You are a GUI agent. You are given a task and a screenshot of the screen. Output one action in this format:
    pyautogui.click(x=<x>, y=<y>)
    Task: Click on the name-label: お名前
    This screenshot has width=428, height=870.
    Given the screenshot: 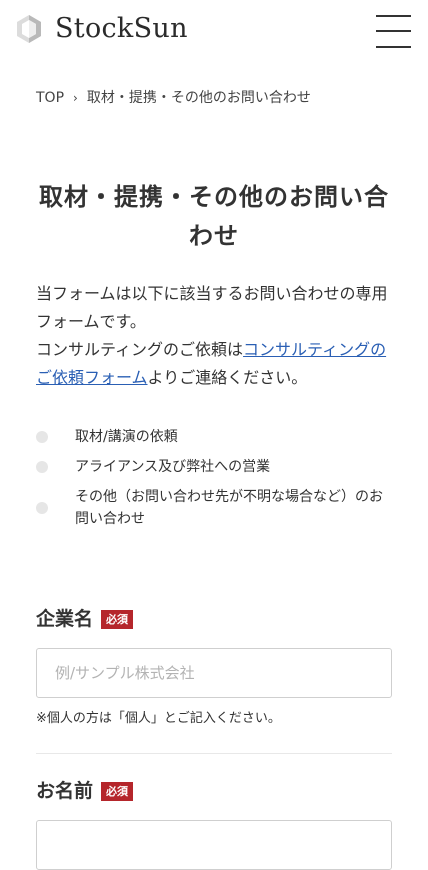 What is the action you would take?
    pyautogui.click(x=65, y=791)
    